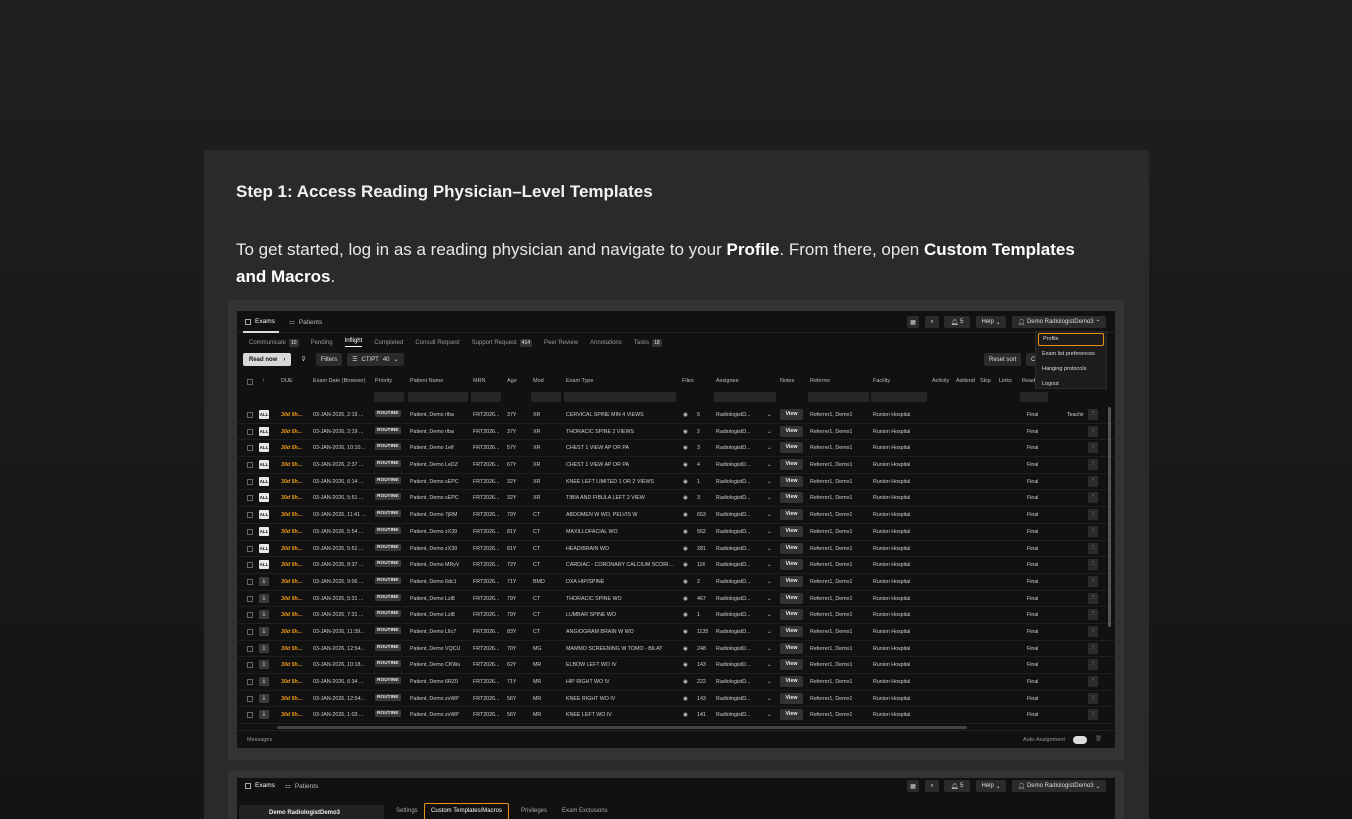 This screenshot has height=819, width=1352. I want to click on read-filter, so click(1034, 397).